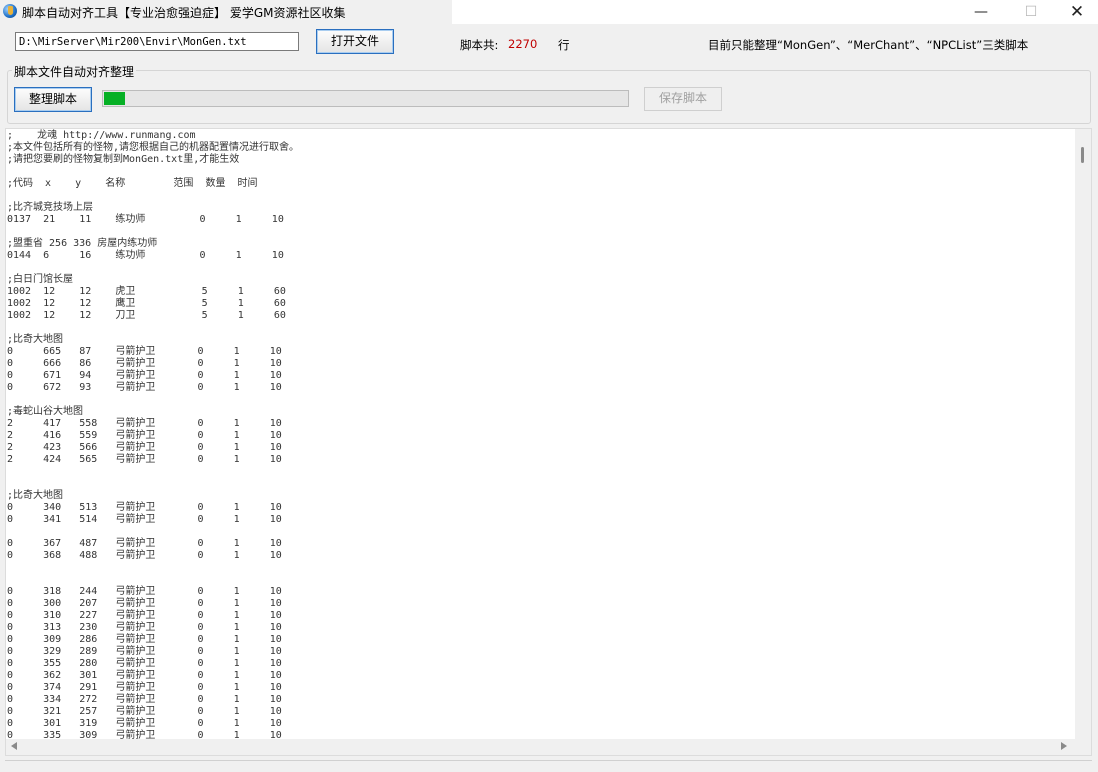 This screenshot has height=772, width=1098. I want to click on script-line: 0 341 514 弓箭护卫 0 1 10, so click(144, 519).